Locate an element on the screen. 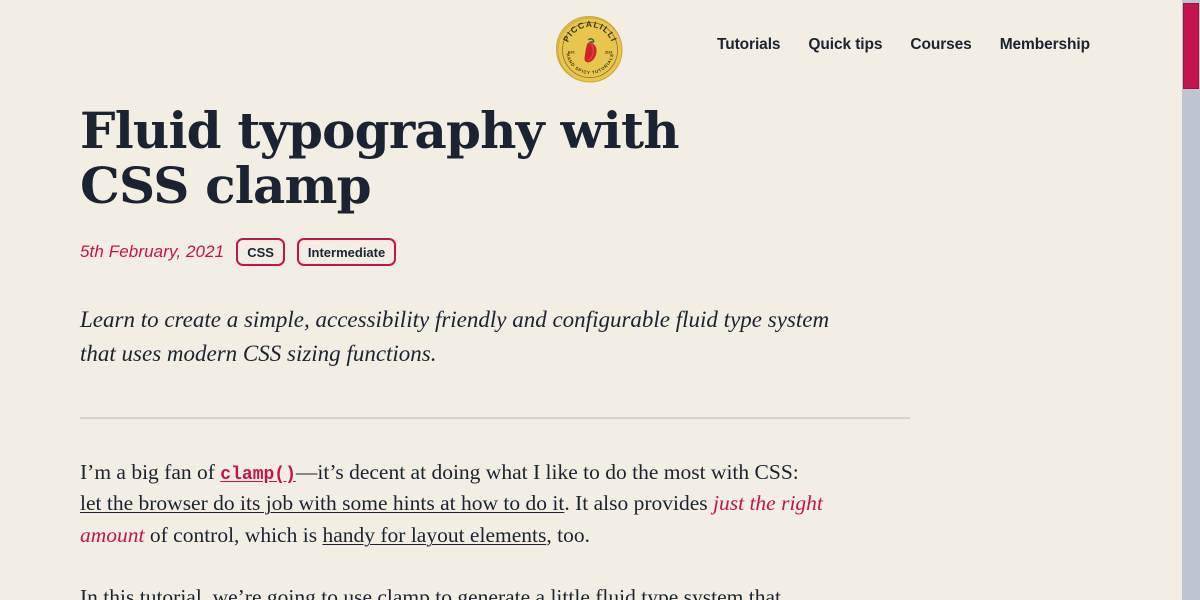 The width and height of the screenshot is (1200, 600). text-segment: I’m a big fan of is located at coordinates (150, 471).